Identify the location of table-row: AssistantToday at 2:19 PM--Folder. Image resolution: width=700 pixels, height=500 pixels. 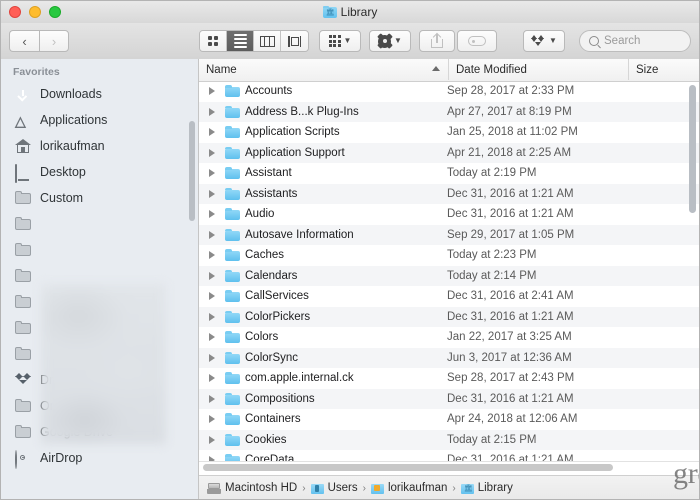
(449, 173).